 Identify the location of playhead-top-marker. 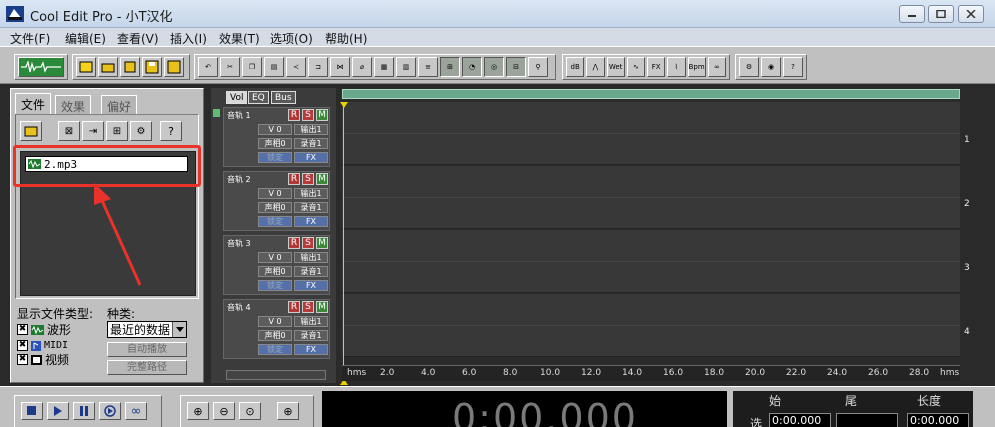
(344, 105).